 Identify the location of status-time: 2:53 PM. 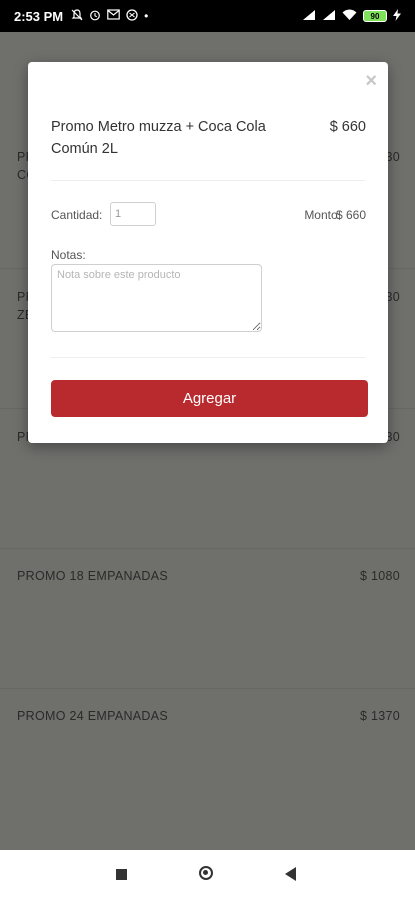
(39, 16).